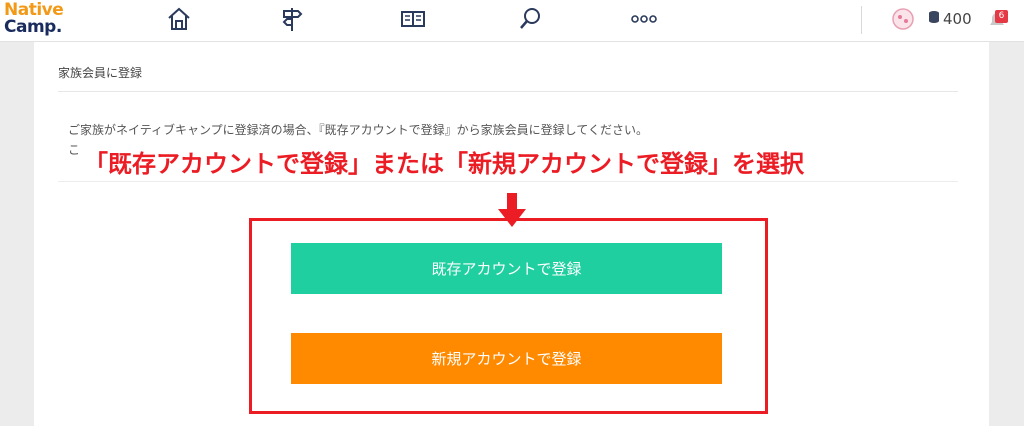  What do you see at coordinates (33, 27) in the screenshot?
I see `logo-line-2: Camp.` at bounding box center [33, 27].